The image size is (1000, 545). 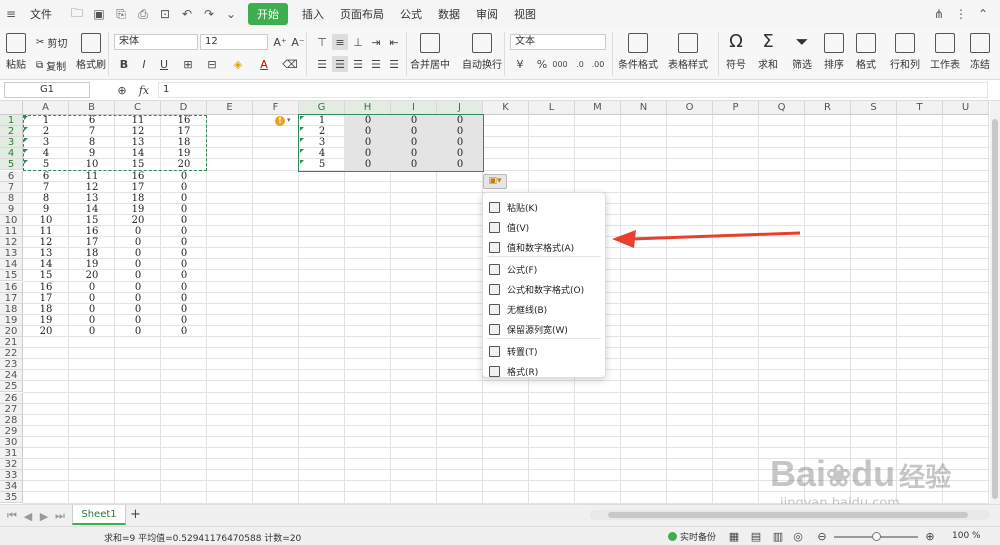 I want to click on sum-button: Σ 求和, so click(x=768, y=52).